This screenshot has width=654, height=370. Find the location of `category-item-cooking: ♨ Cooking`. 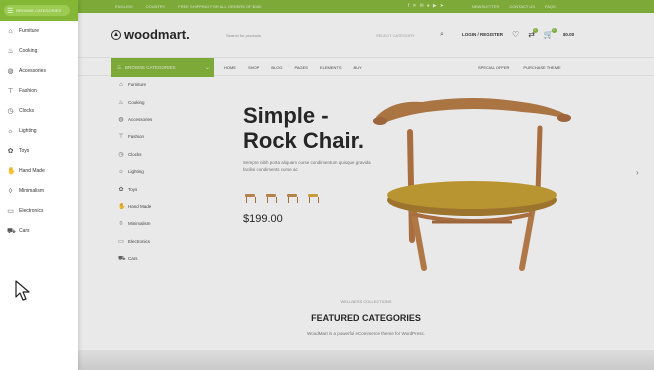

category-item-cooking: ♨ Cooking is located at coordinates (163, 101).